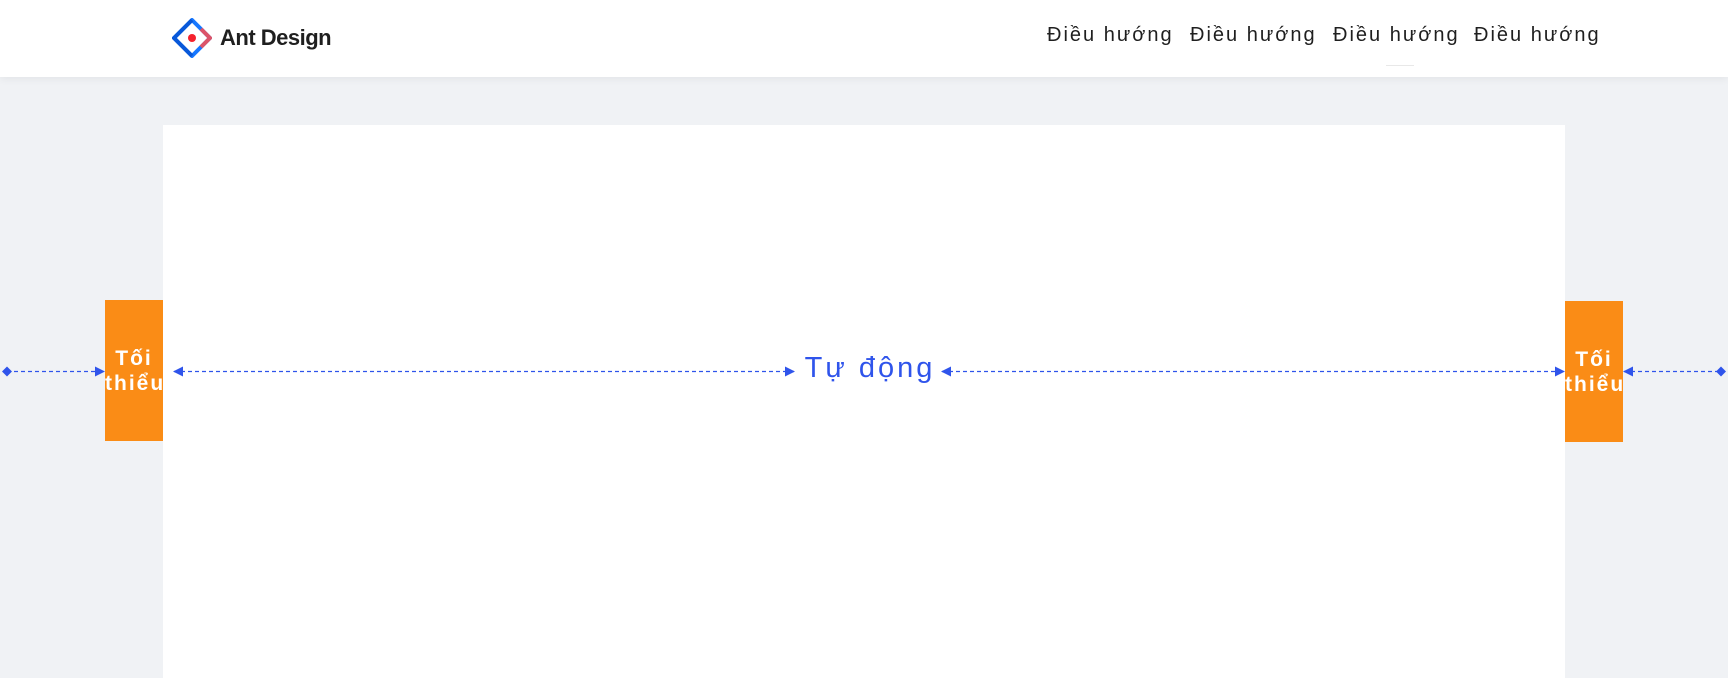 The image size is (1728, 678). I want to click on dimension-arrows, so click(864, 371).